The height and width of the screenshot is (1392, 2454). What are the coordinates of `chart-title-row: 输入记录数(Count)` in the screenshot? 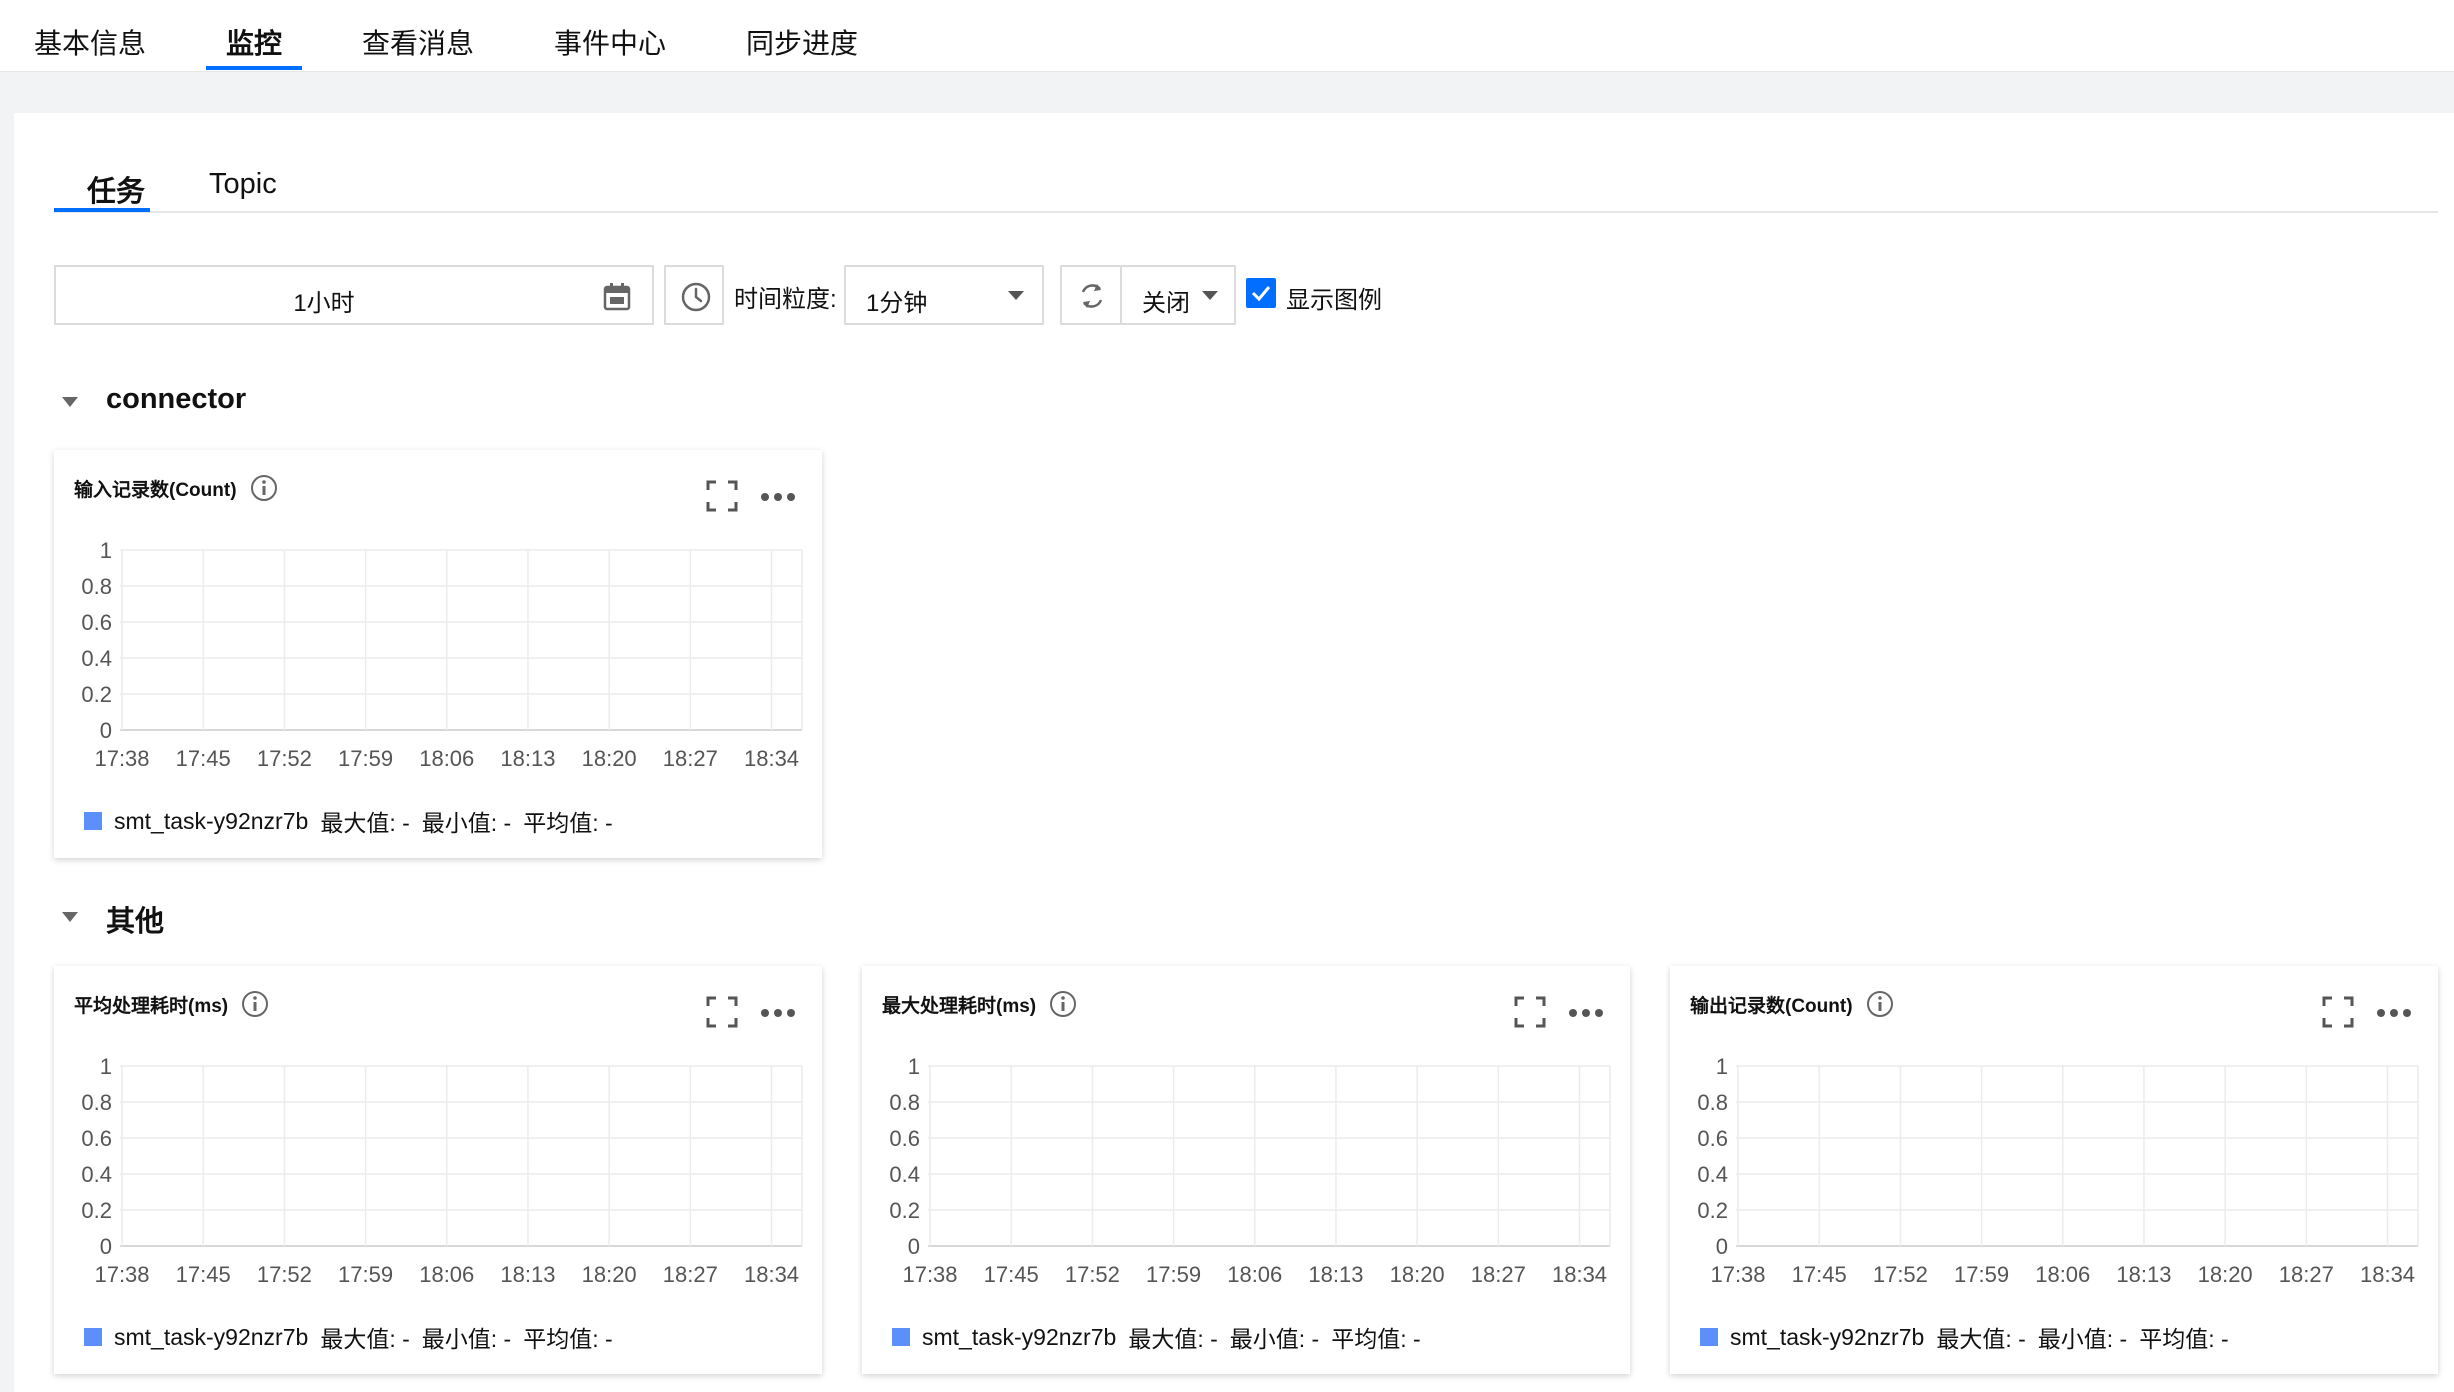 It's located at (176, 488).